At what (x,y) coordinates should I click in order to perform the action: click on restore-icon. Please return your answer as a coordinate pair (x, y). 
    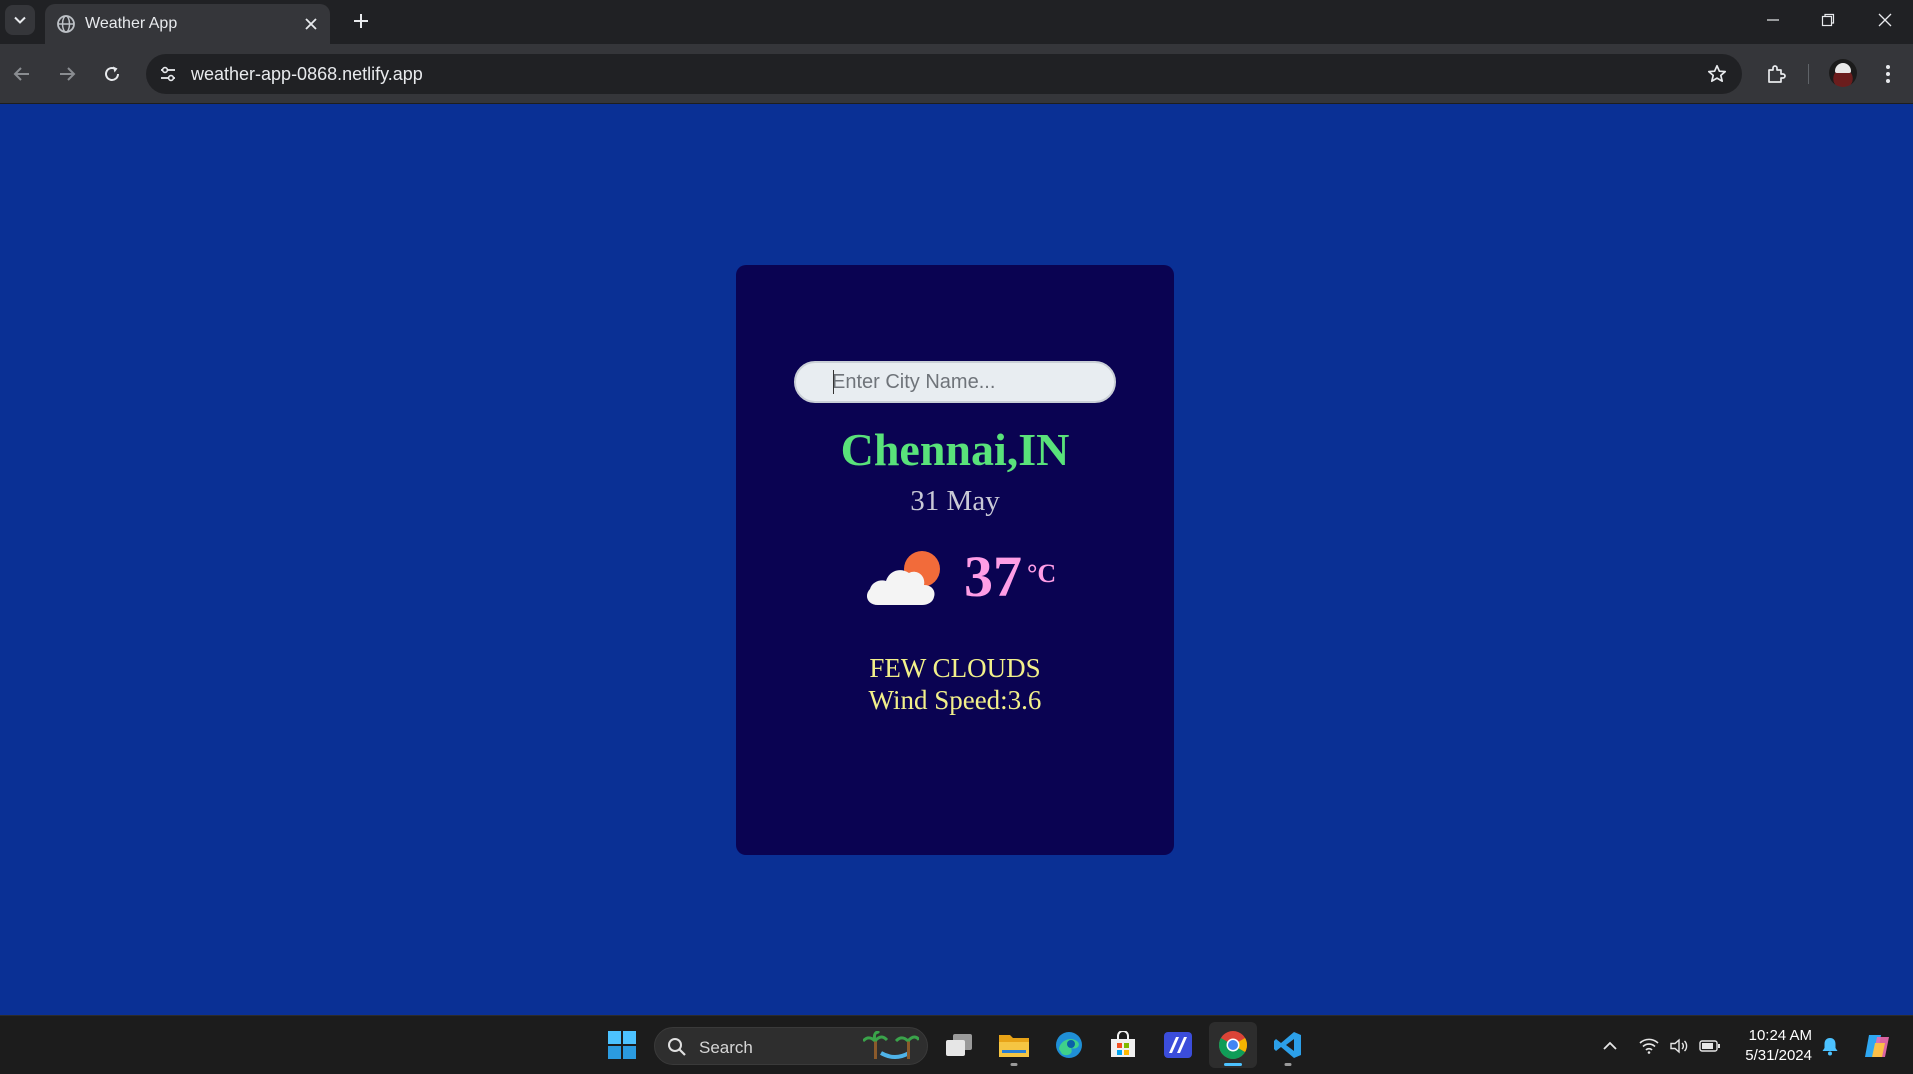
    Looking at the image, I should click on (1828, 20).